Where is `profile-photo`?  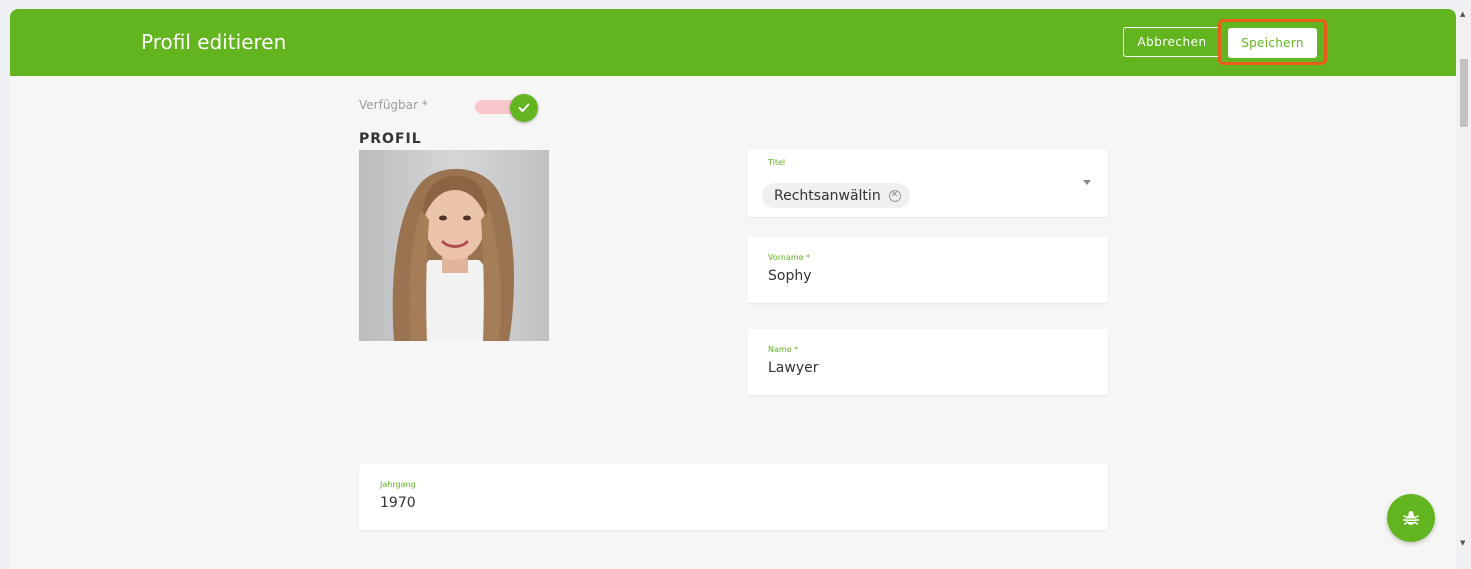
profile-photo is located at coordinates (454, 245).